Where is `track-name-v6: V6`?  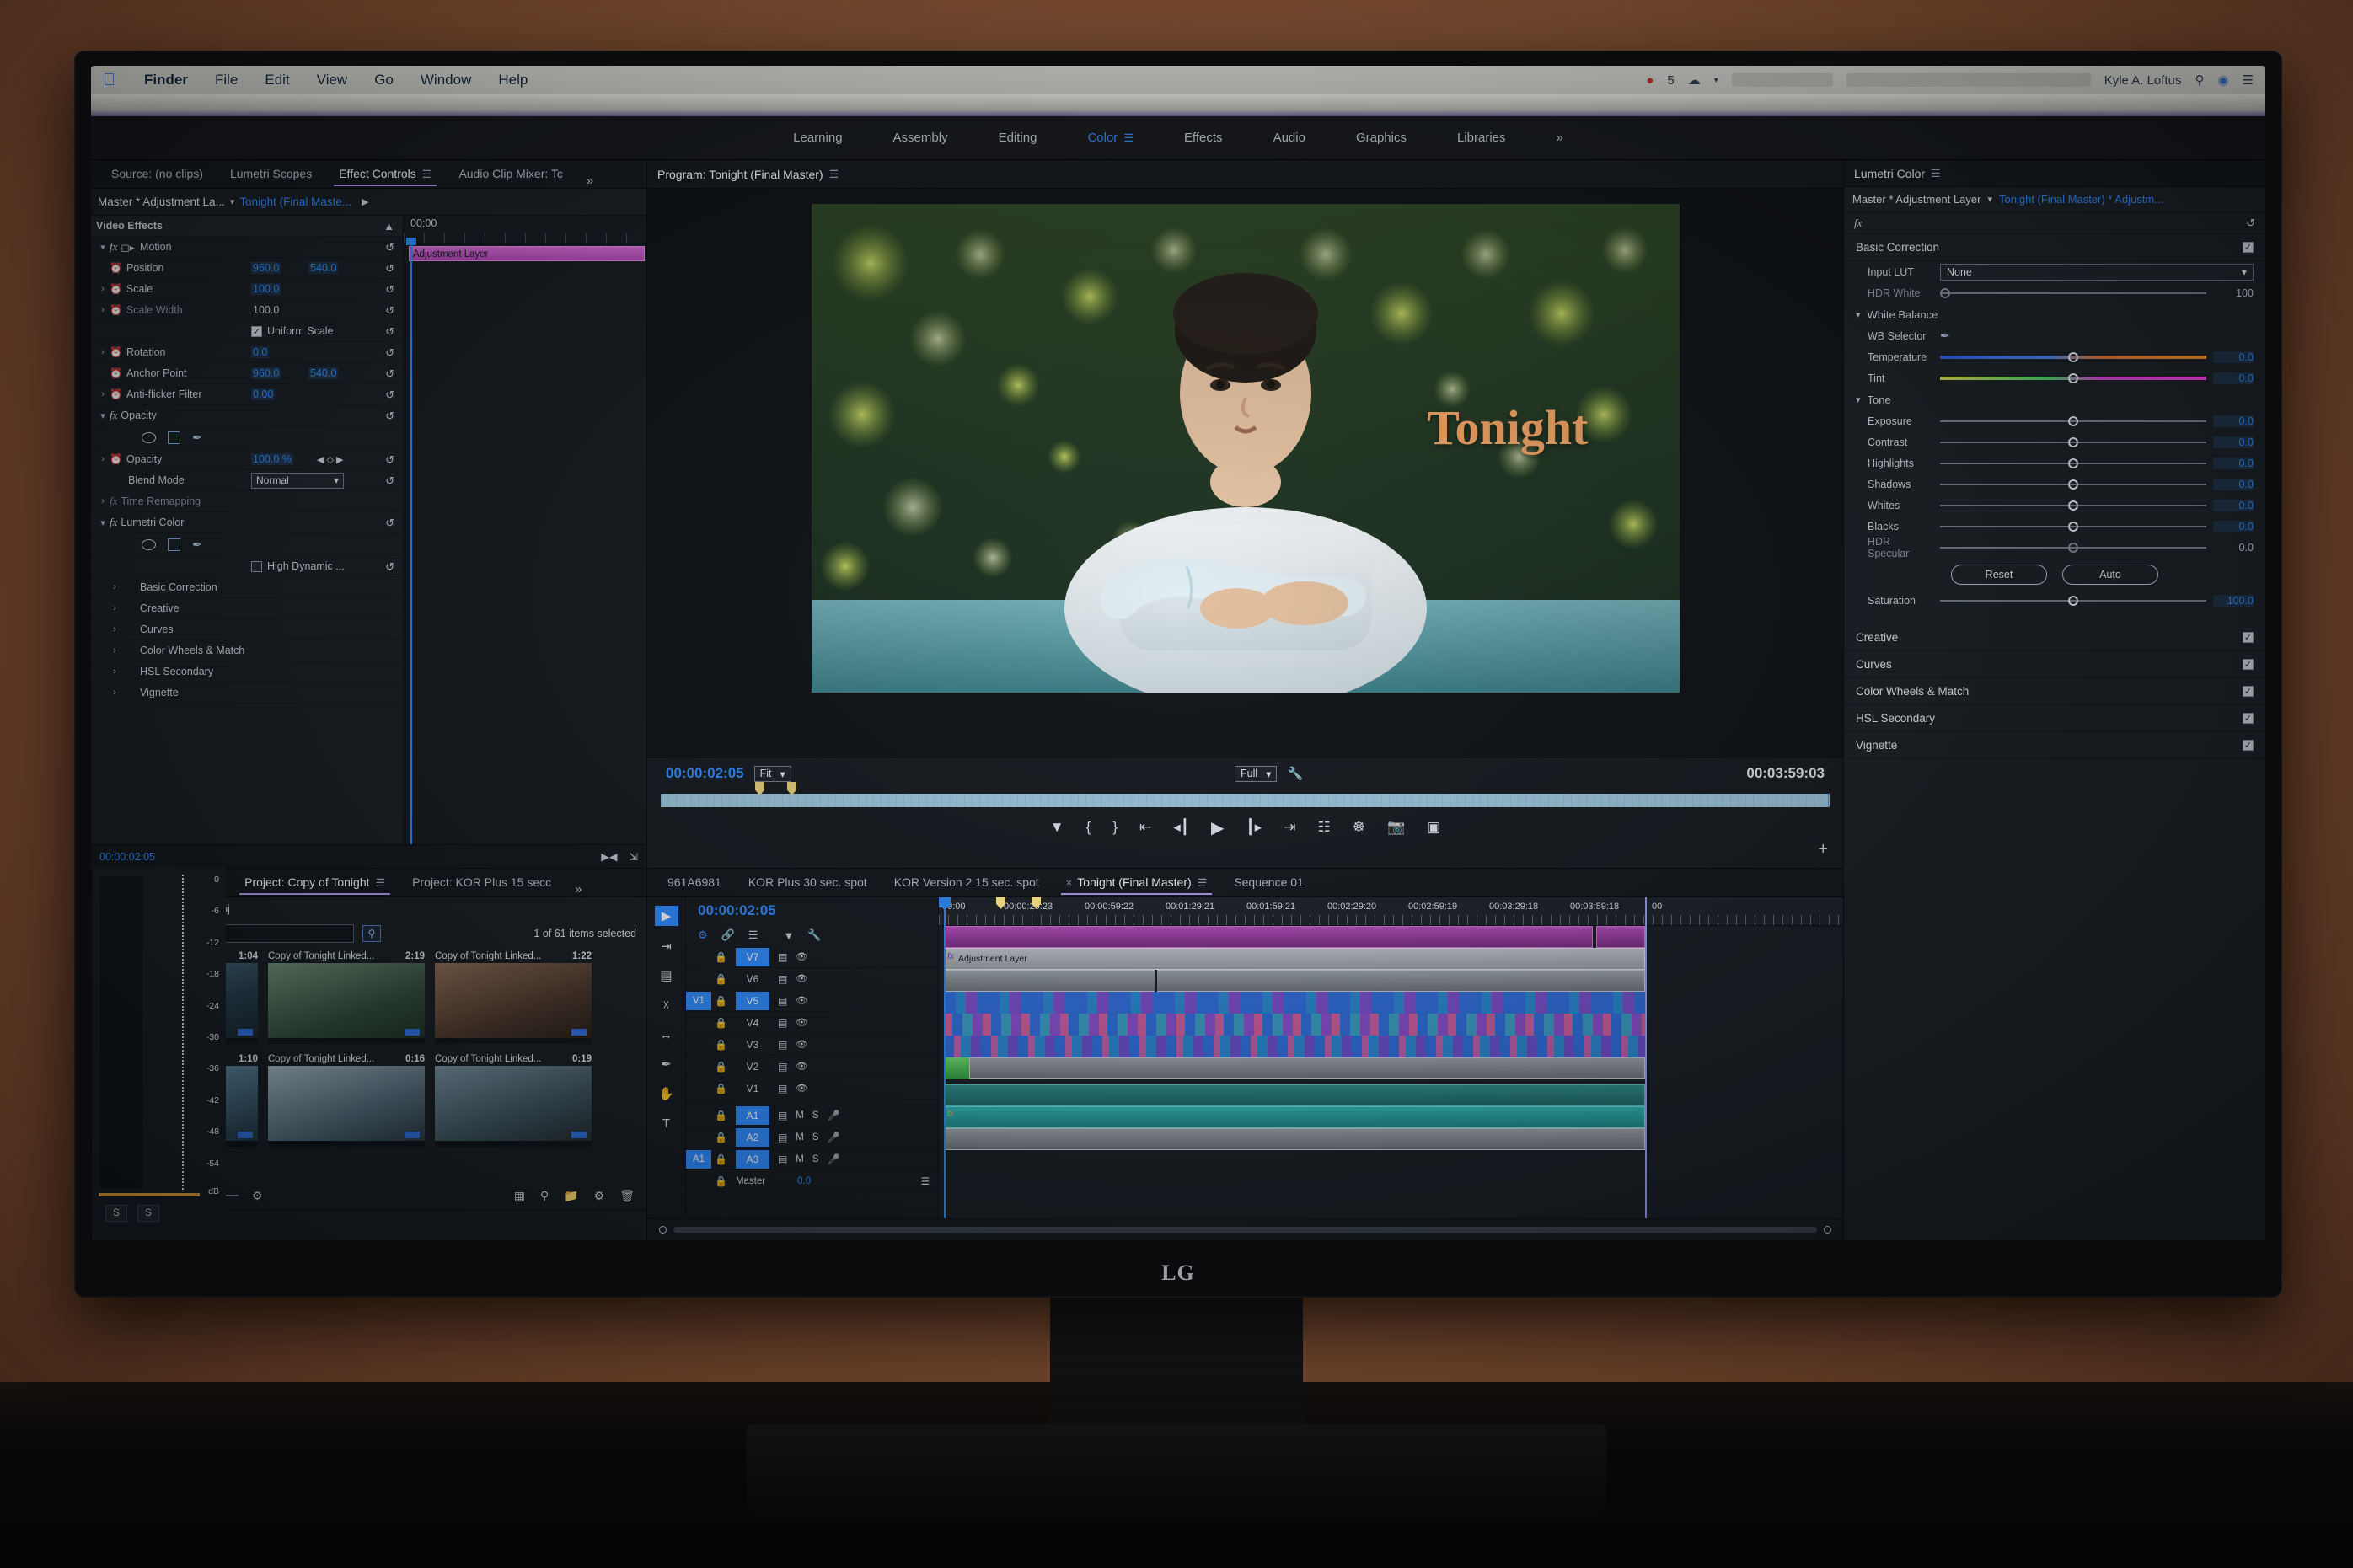
track-name-v6: V6 is located at coordinates (752, 979).